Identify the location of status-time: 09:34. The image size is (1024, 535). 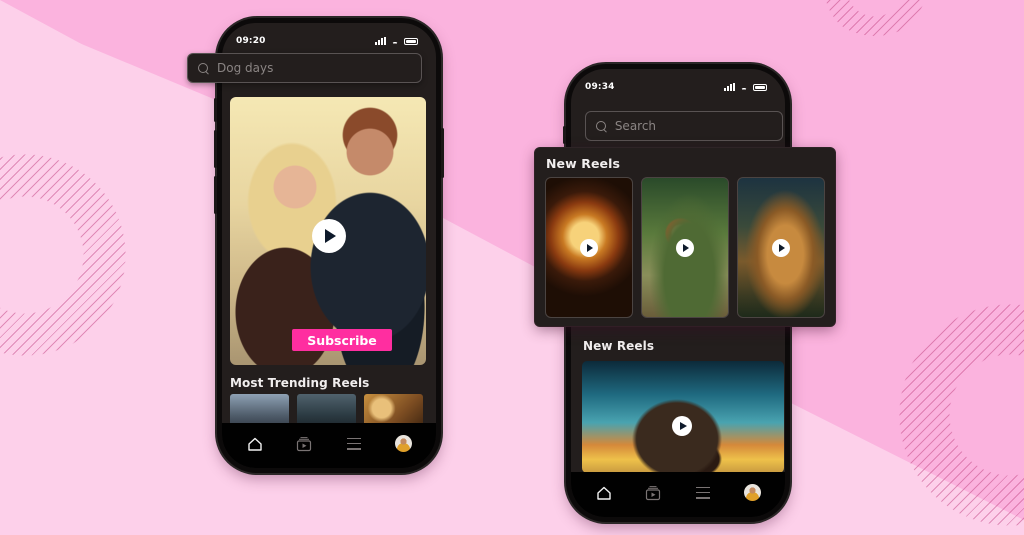
(600, 87).